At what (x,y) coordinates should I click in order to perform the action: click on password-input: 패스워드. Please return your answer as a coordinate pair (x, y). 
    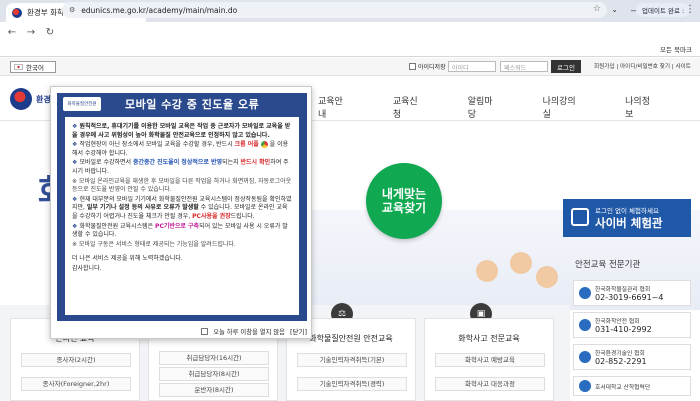
    Looking at the image, I should click on (524, 66).